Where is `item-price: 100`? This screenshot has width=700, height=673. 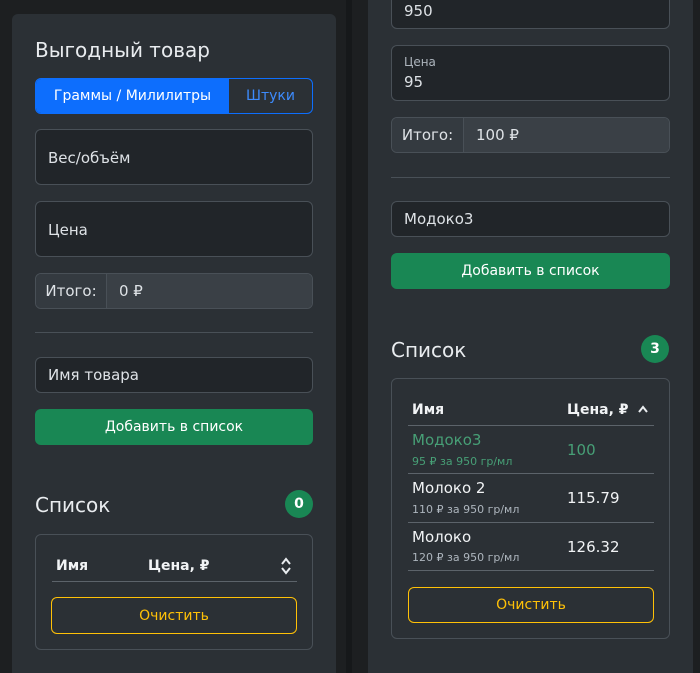 item-price: 100 is located at coordinates (581, 450).